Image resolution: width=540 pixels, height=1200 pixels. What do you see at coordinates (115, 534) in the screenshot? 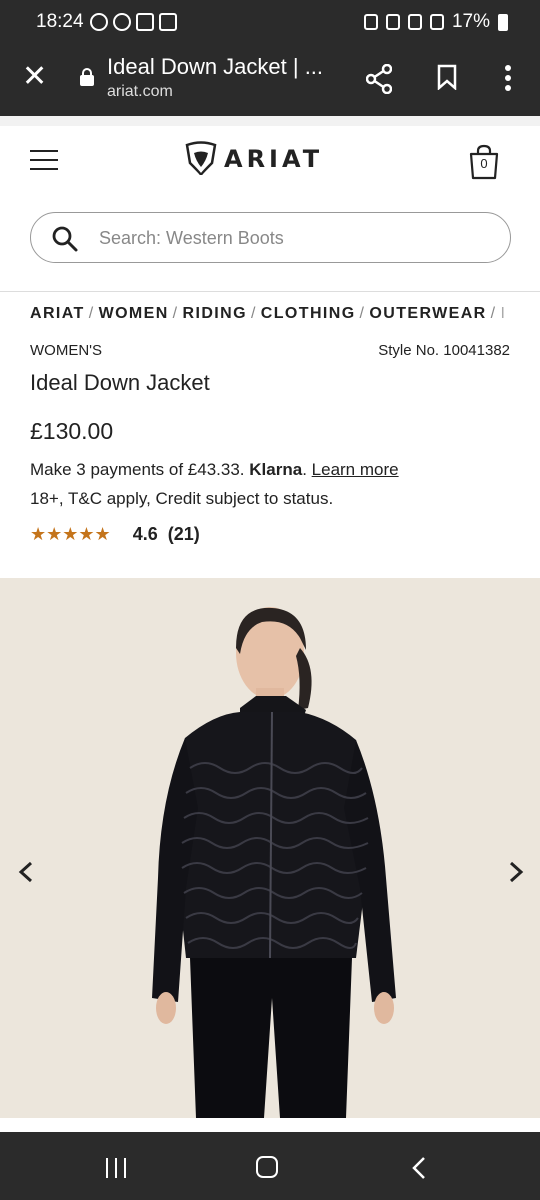
I see `product-rating: ★★★★★ 4.6 (21)` at bounding box center [115, 534].